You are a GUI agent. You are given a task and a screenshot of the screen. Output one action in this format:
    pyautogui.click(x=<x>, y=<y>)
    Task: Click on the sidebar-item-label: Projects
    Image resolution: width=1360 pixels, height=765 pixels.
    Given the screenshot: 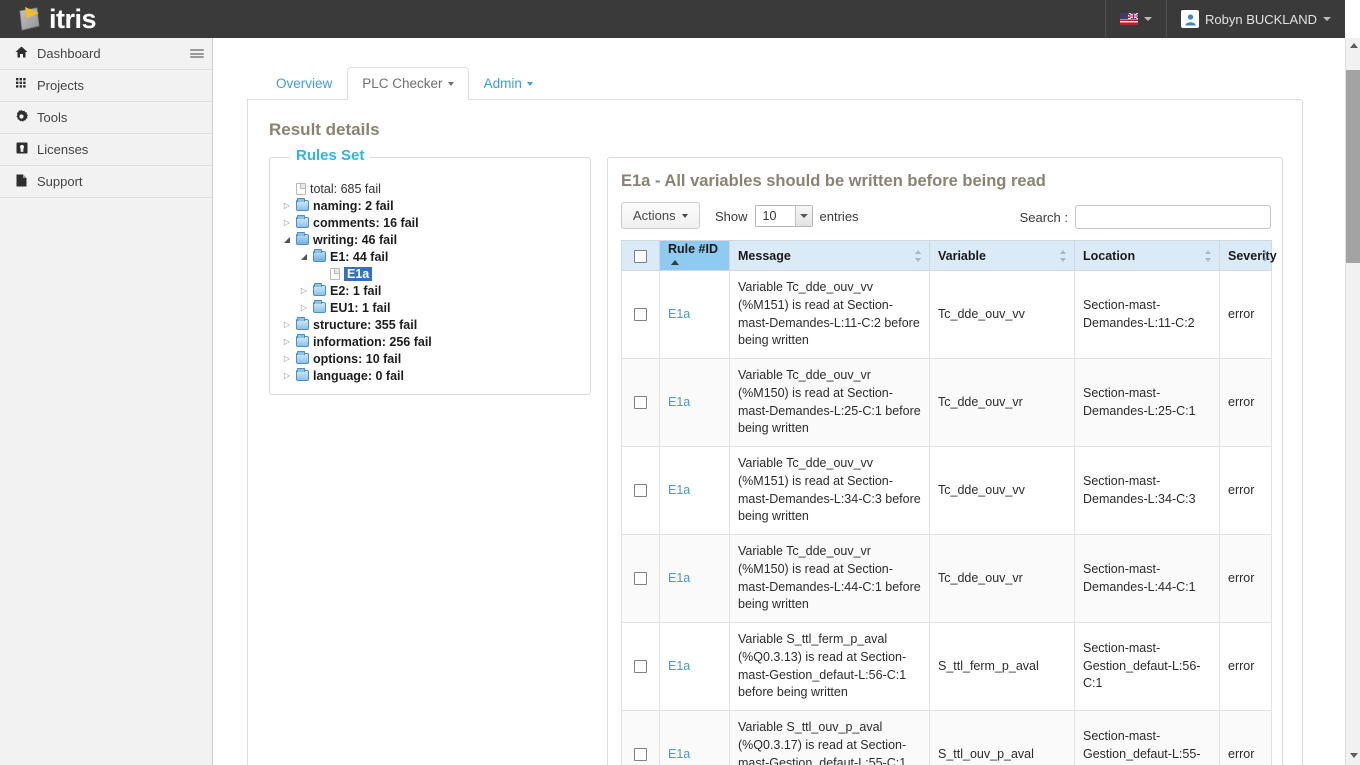 What is the action you would take?
    pyautogui.click(x=60, y=85)
    